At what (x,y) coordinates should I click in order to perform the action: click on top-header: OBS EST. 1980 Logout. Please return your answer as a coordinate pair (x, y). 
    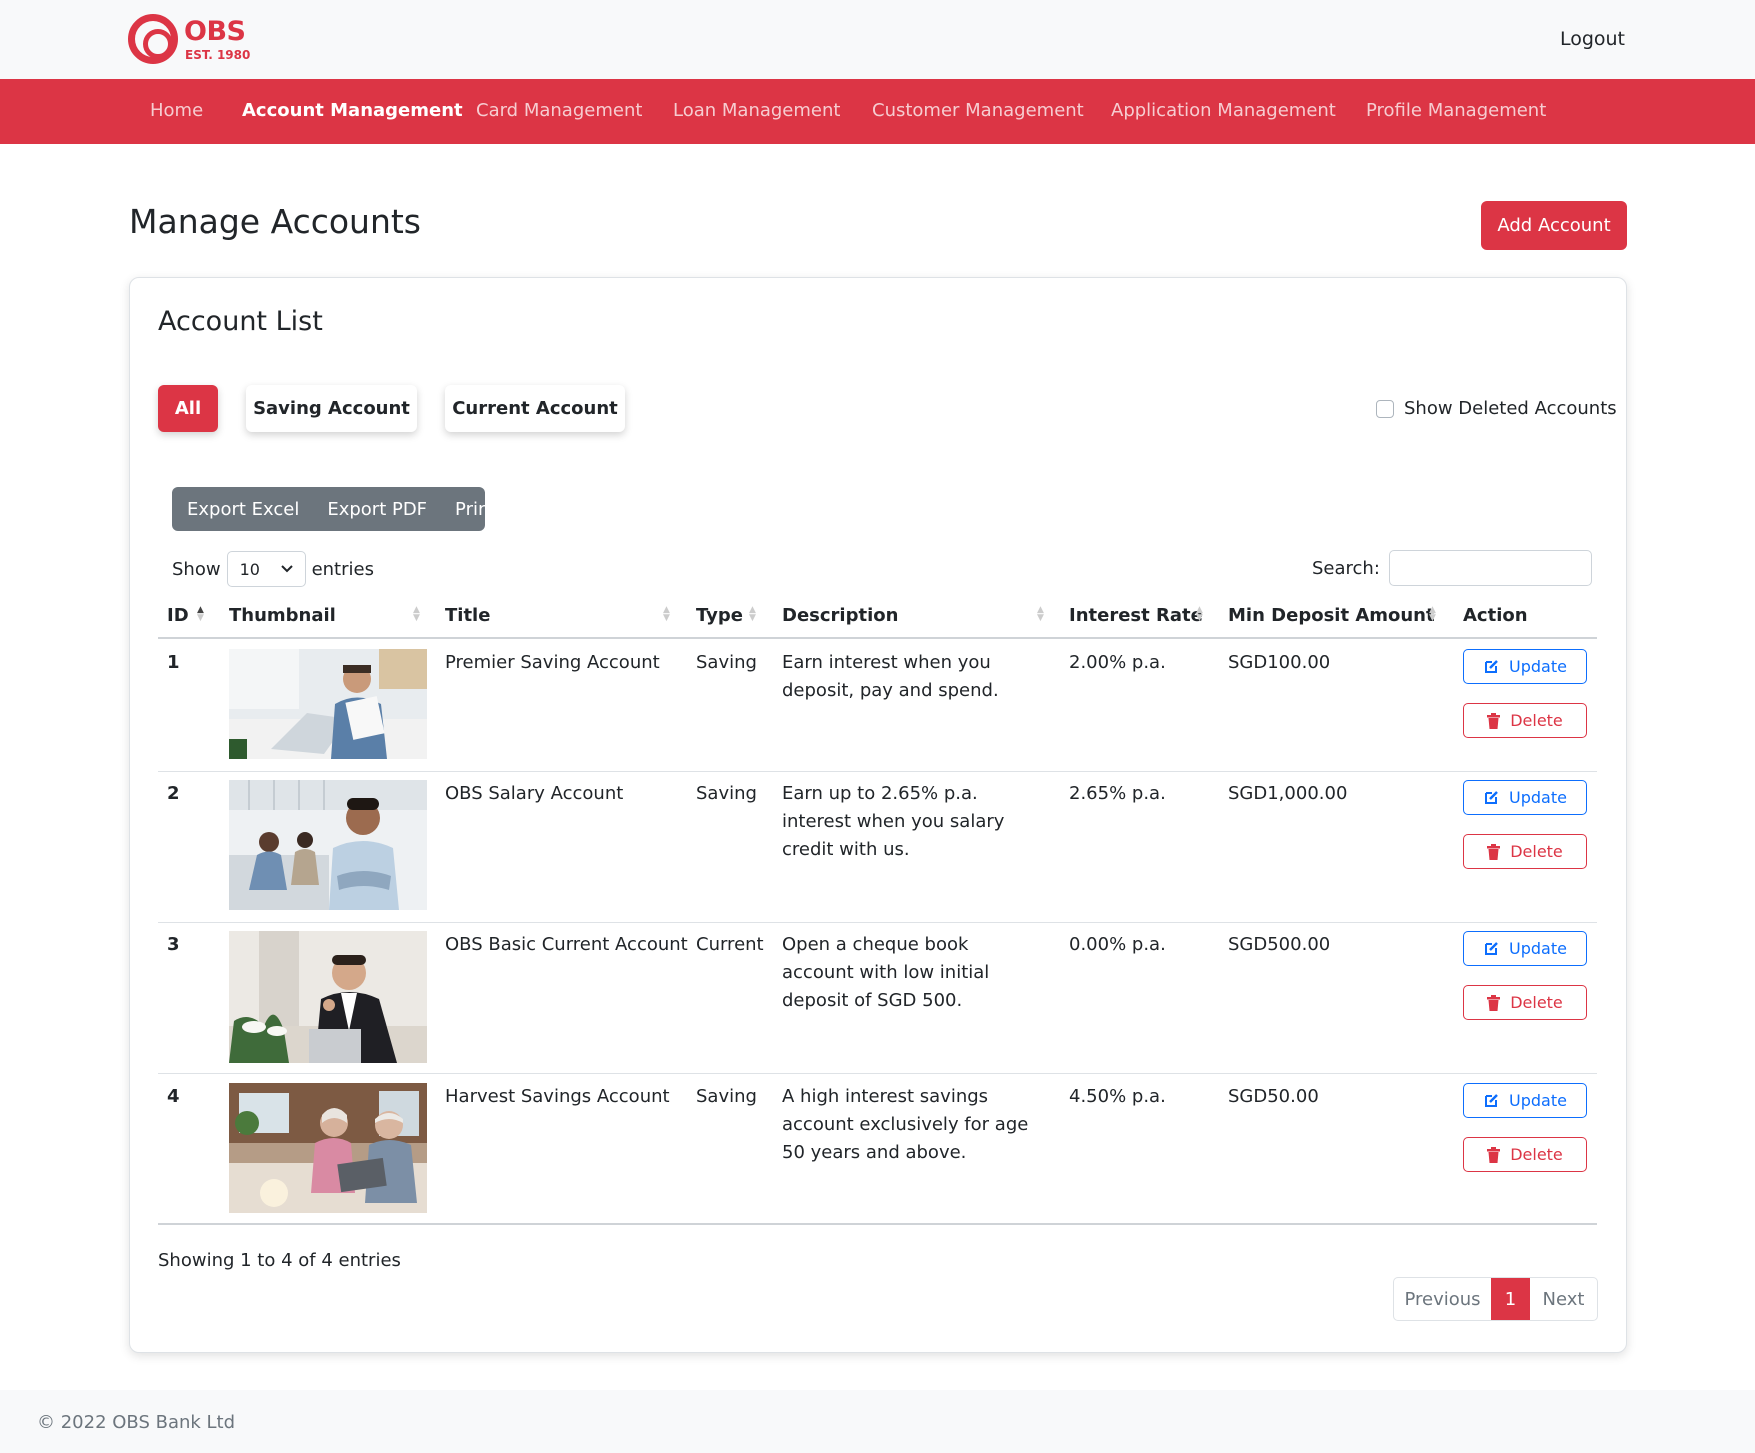
    Looking at the image, I should click on (877, 39).